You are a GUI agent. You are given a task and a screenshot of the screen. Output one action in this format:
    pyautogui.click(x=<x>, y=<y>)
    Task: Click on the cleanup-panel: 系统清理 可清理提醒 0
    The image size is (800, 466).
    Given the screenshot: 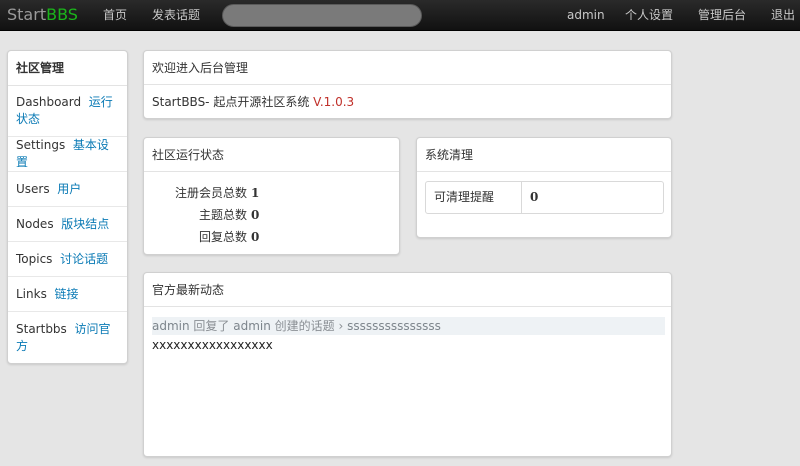 What is the action you would take?
    pyautogui.click(x=544, y=187)
    